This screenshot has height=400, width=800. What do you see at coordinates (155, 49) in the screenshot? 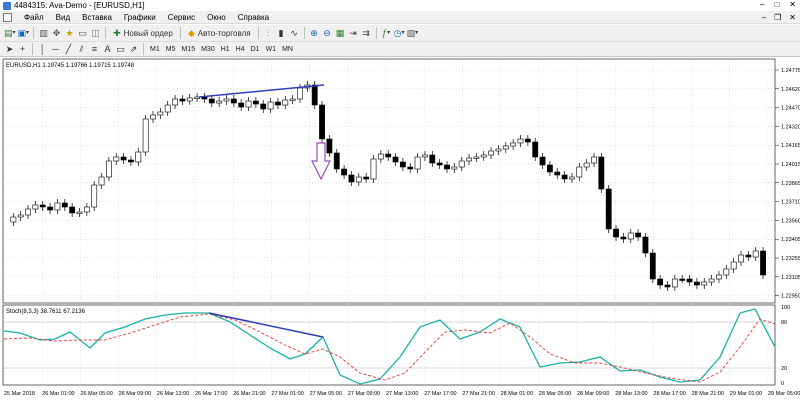
I see `timeframe-m1: M1` at bounding box center [155, 49].